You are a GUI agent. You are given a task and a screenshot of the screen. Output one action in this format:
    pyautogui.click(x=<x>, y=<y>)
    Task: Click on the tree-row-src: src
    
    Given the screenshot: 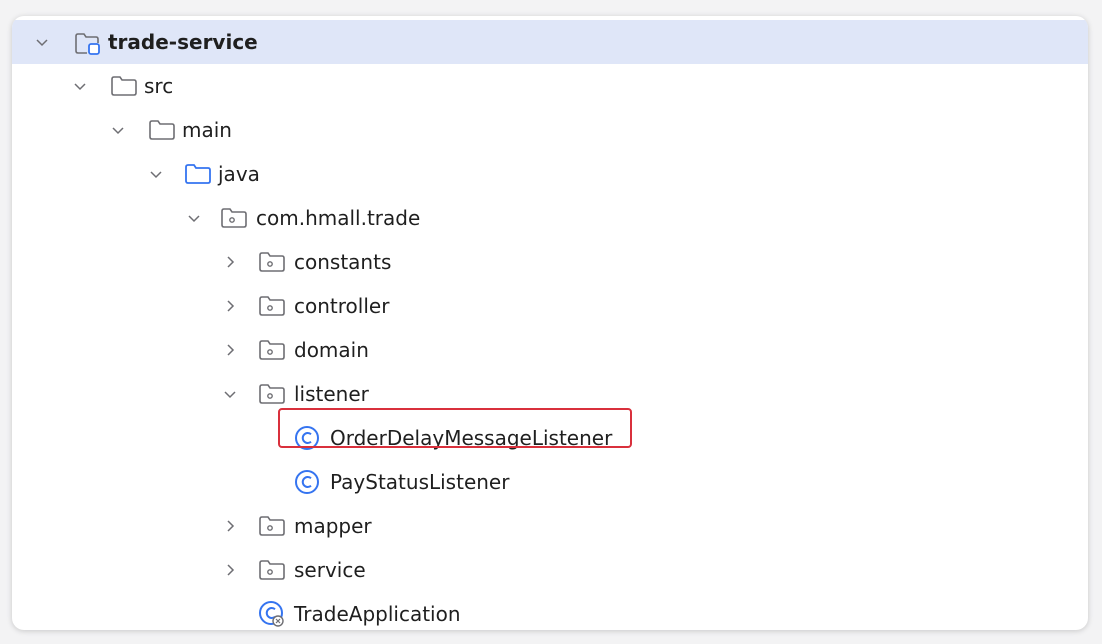 What is the action you would take?
    pyautogui.click(x=550, y=86)
    